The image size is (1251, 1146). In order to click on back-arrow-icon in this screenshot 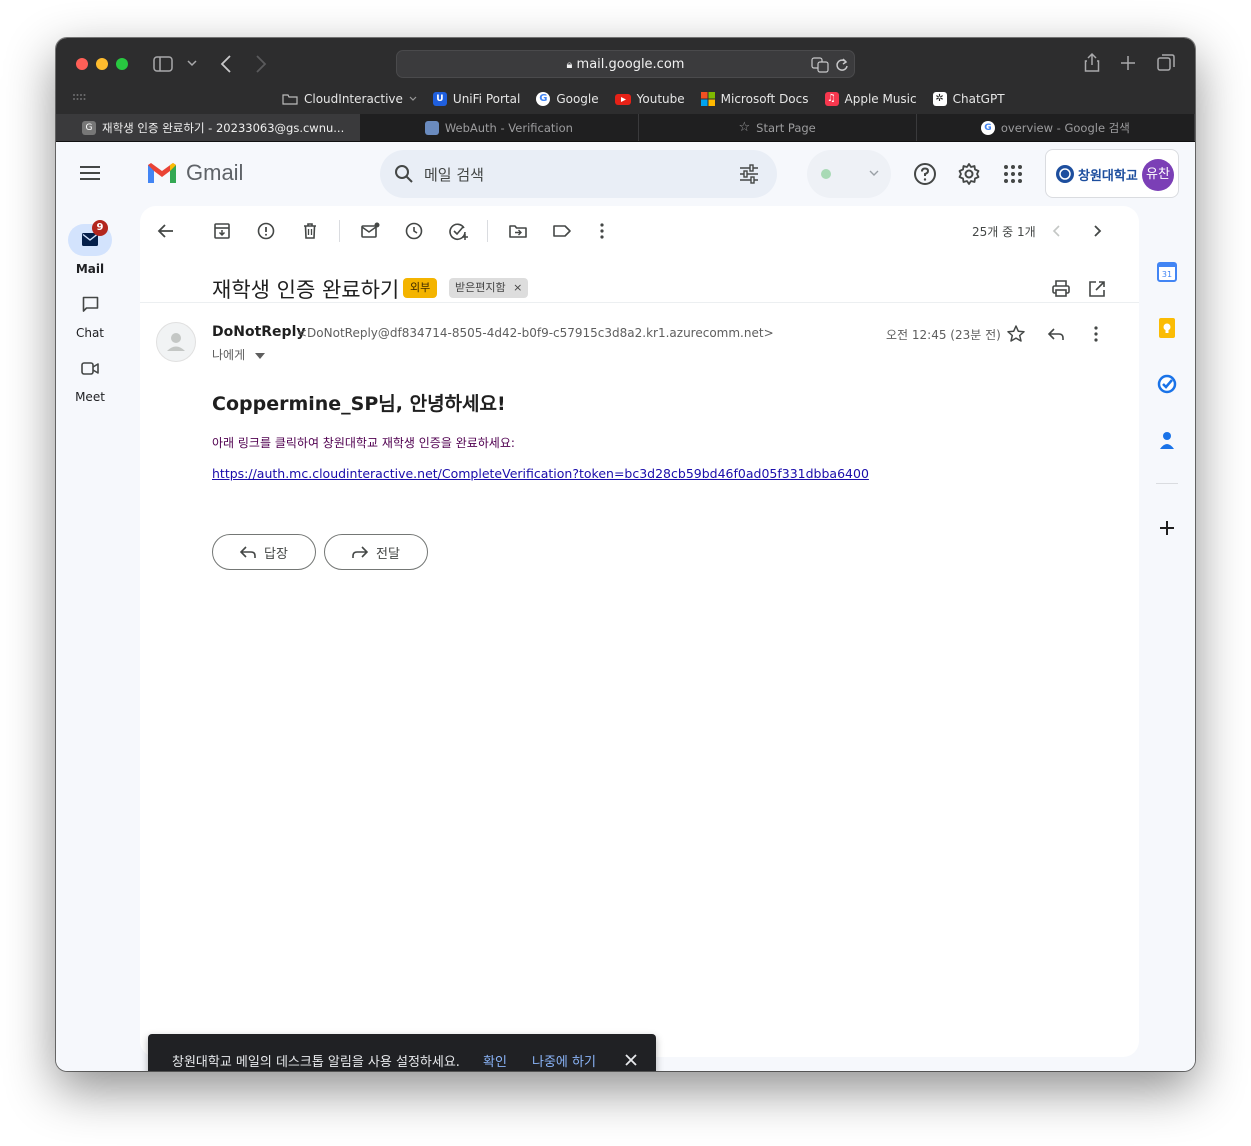, I will do `click(166, 231)`.